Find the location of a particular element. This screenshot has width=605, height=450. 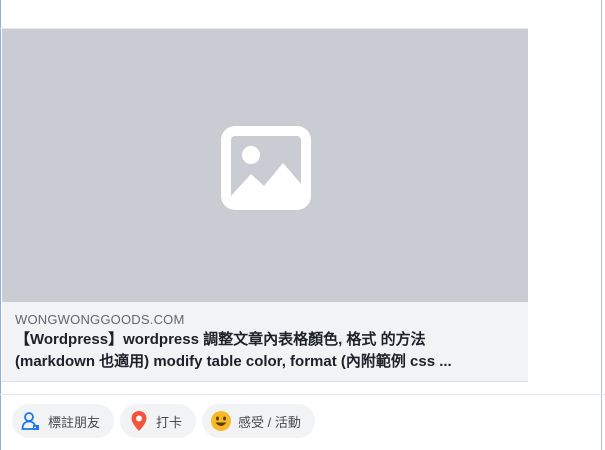

image-placeholder-icon is located at coordinates (266, 168).